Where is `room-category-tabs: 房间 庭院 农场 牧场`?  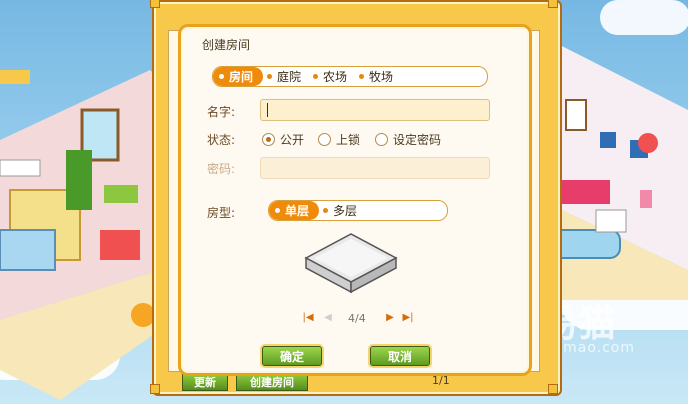
room-category-tabs: 房间 庭院 农场 牧场 is located at coordinates (350, 76).